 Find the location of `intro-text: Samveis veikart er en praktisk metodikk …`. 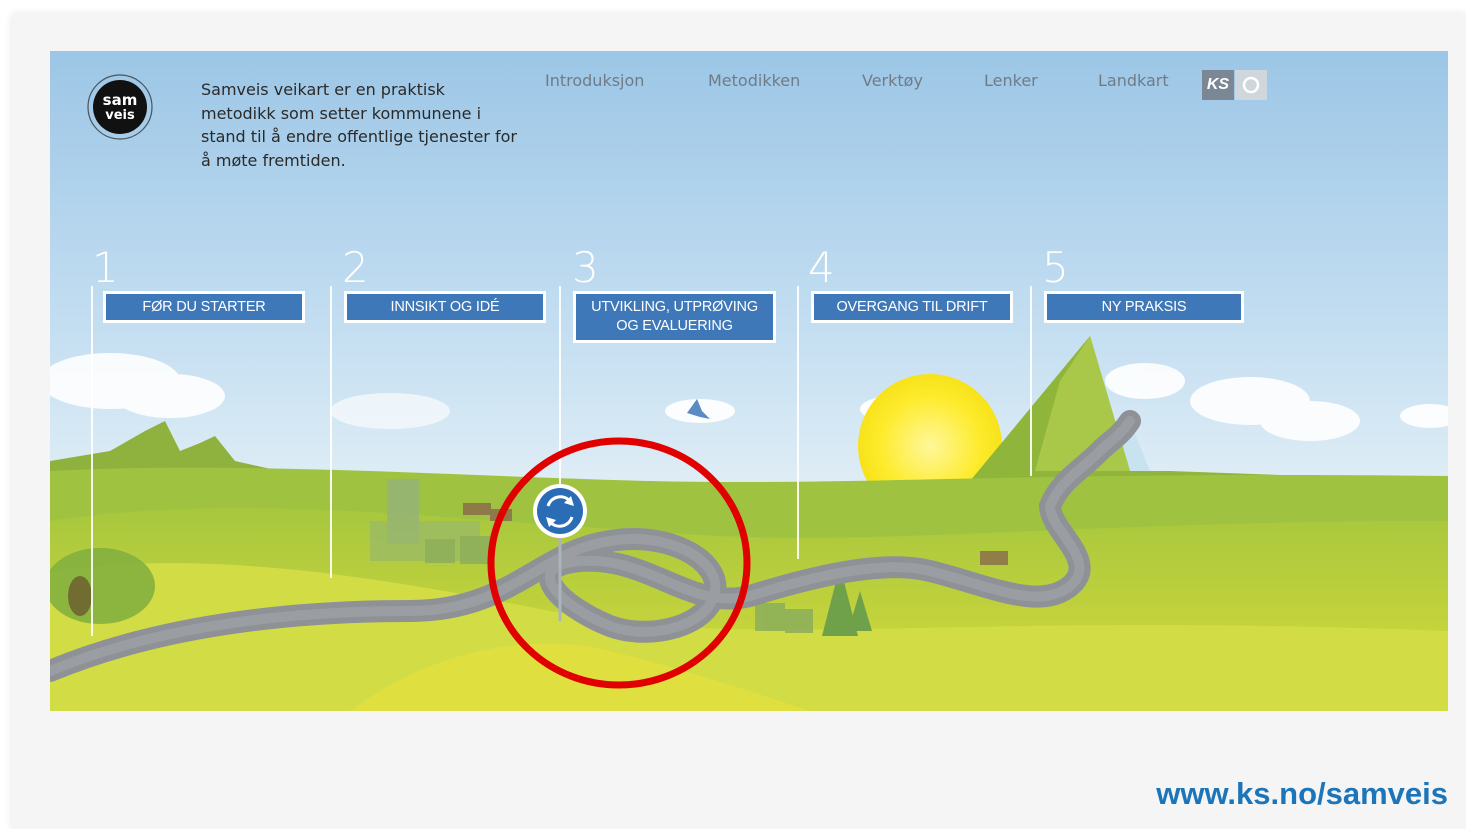

intro-text: Samveis veikart er en praktisk metodikk … is located at coordinates (359, 125).